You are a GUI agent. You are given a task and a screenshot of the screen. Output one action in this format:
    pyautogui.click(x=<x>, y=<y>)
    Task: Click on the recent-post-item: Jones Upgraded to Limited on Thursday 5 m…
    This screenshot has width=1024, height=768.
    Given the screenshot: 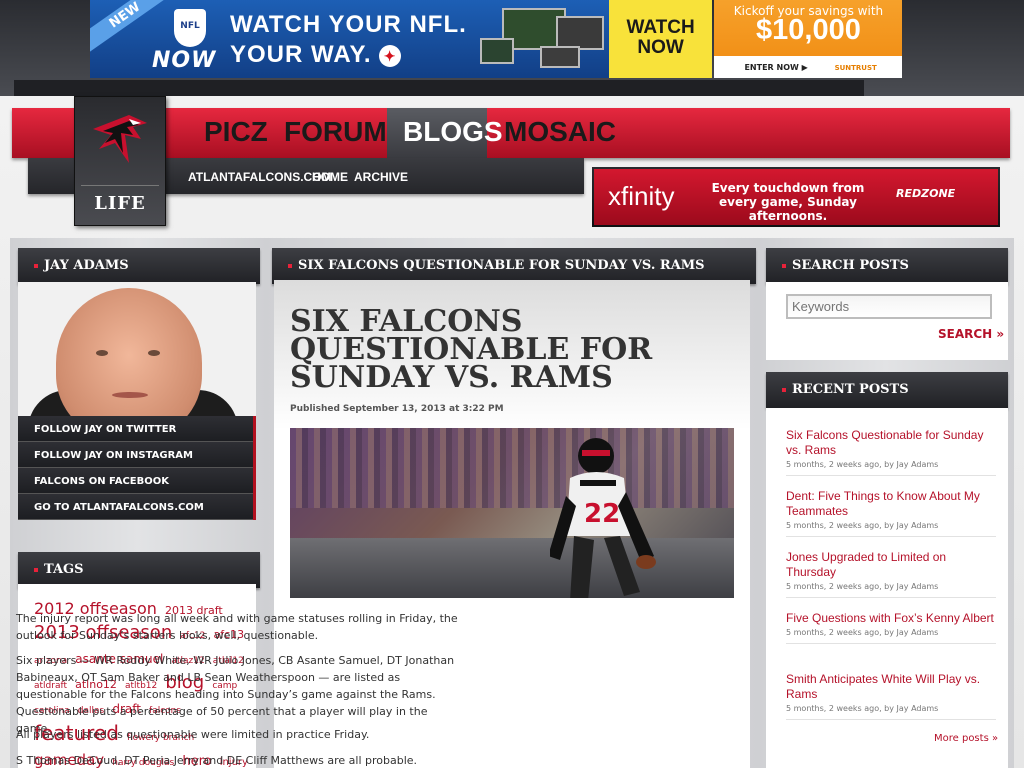 What is the action you would take?
    pyautogui.click(x=891, y=574)
    